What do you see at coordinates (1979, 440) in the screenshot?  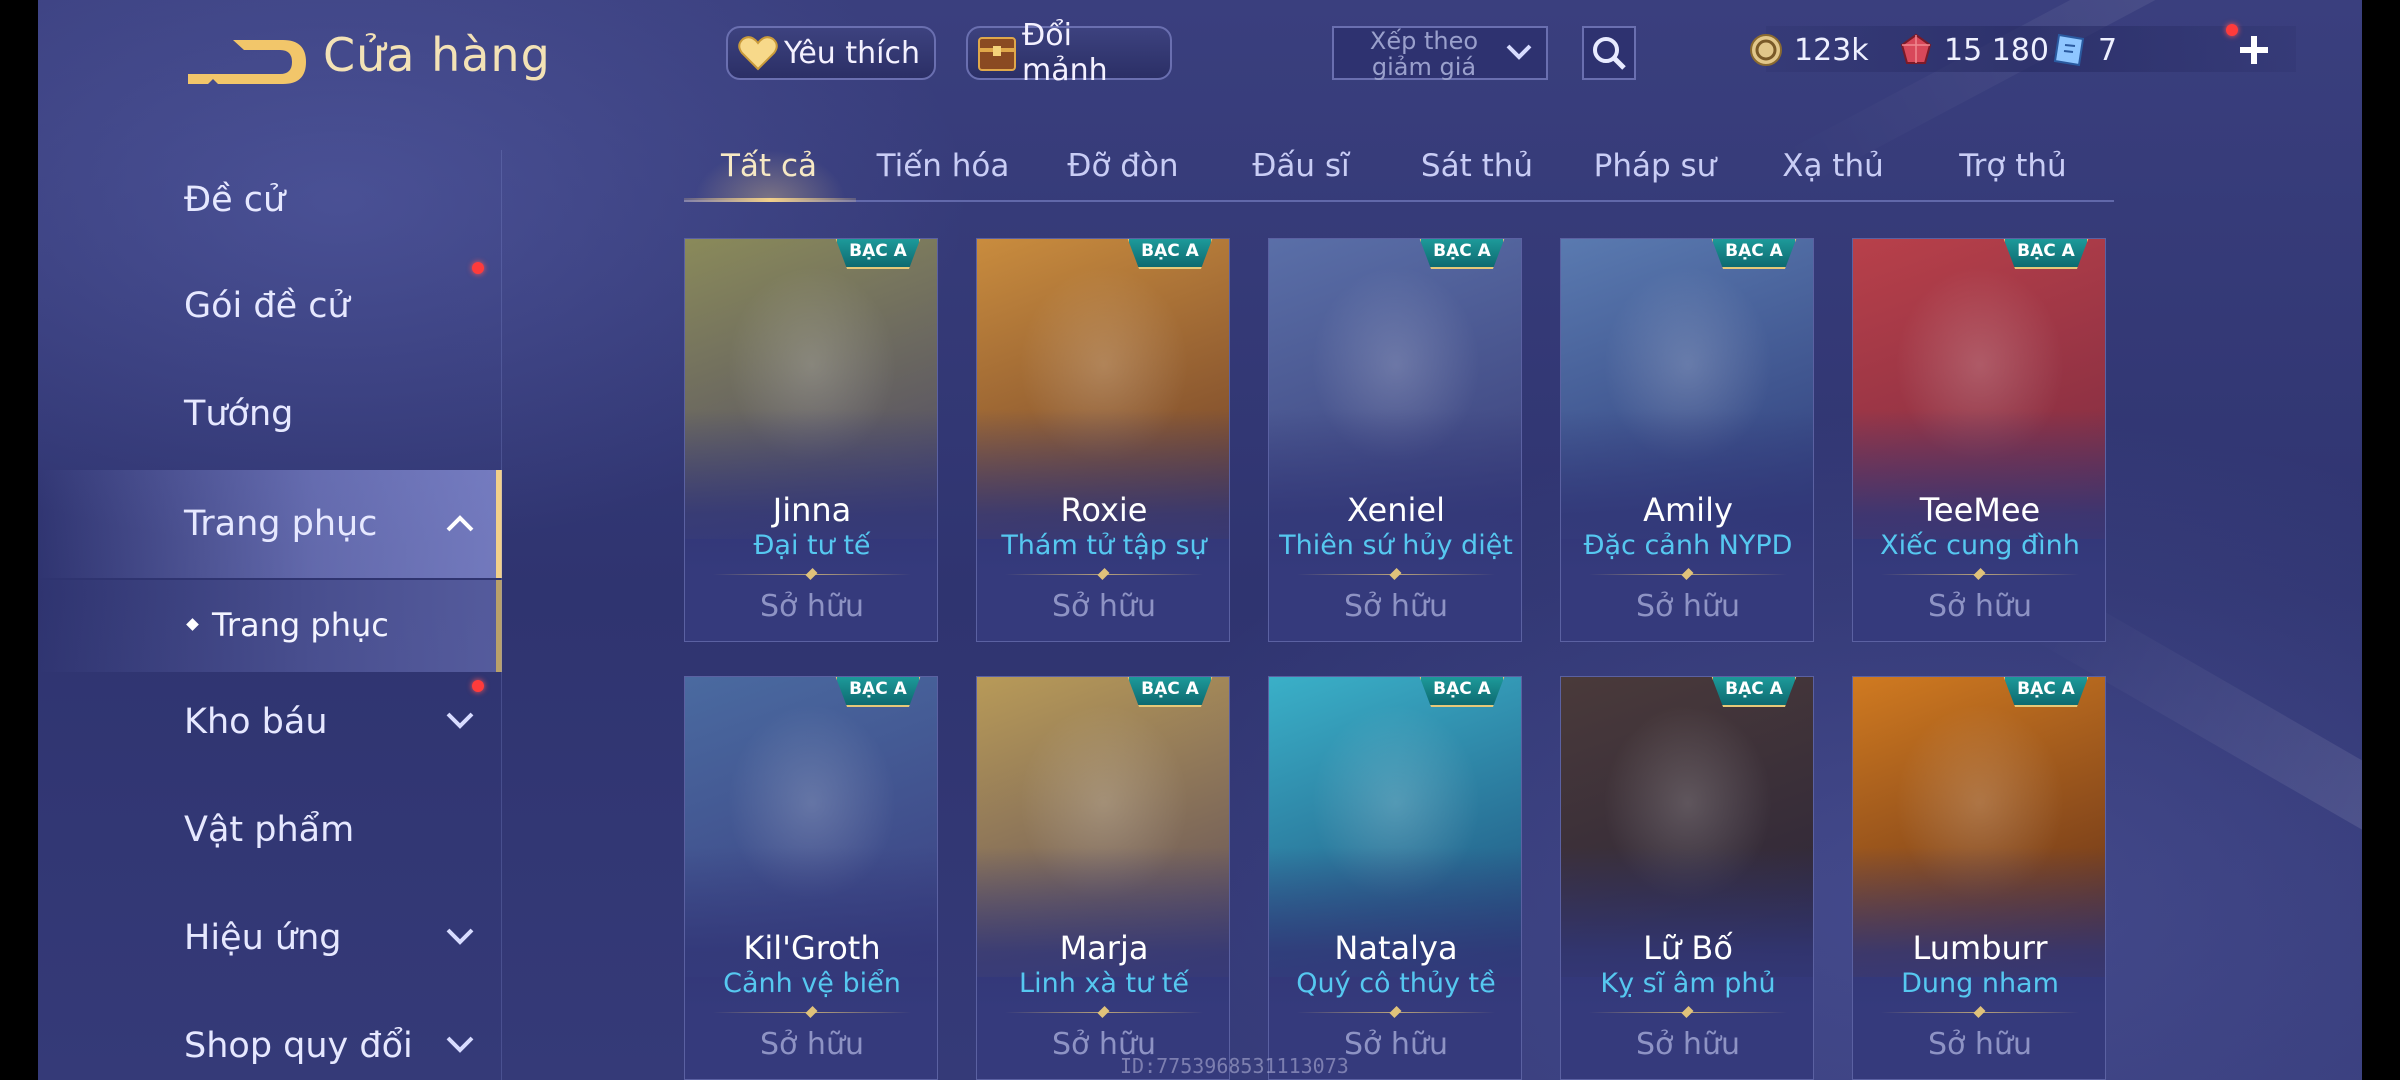 I see `skin-card: BẠC A TeeMee Xiếc cung đình Sở hữu` at bounding box center [1979, 440].